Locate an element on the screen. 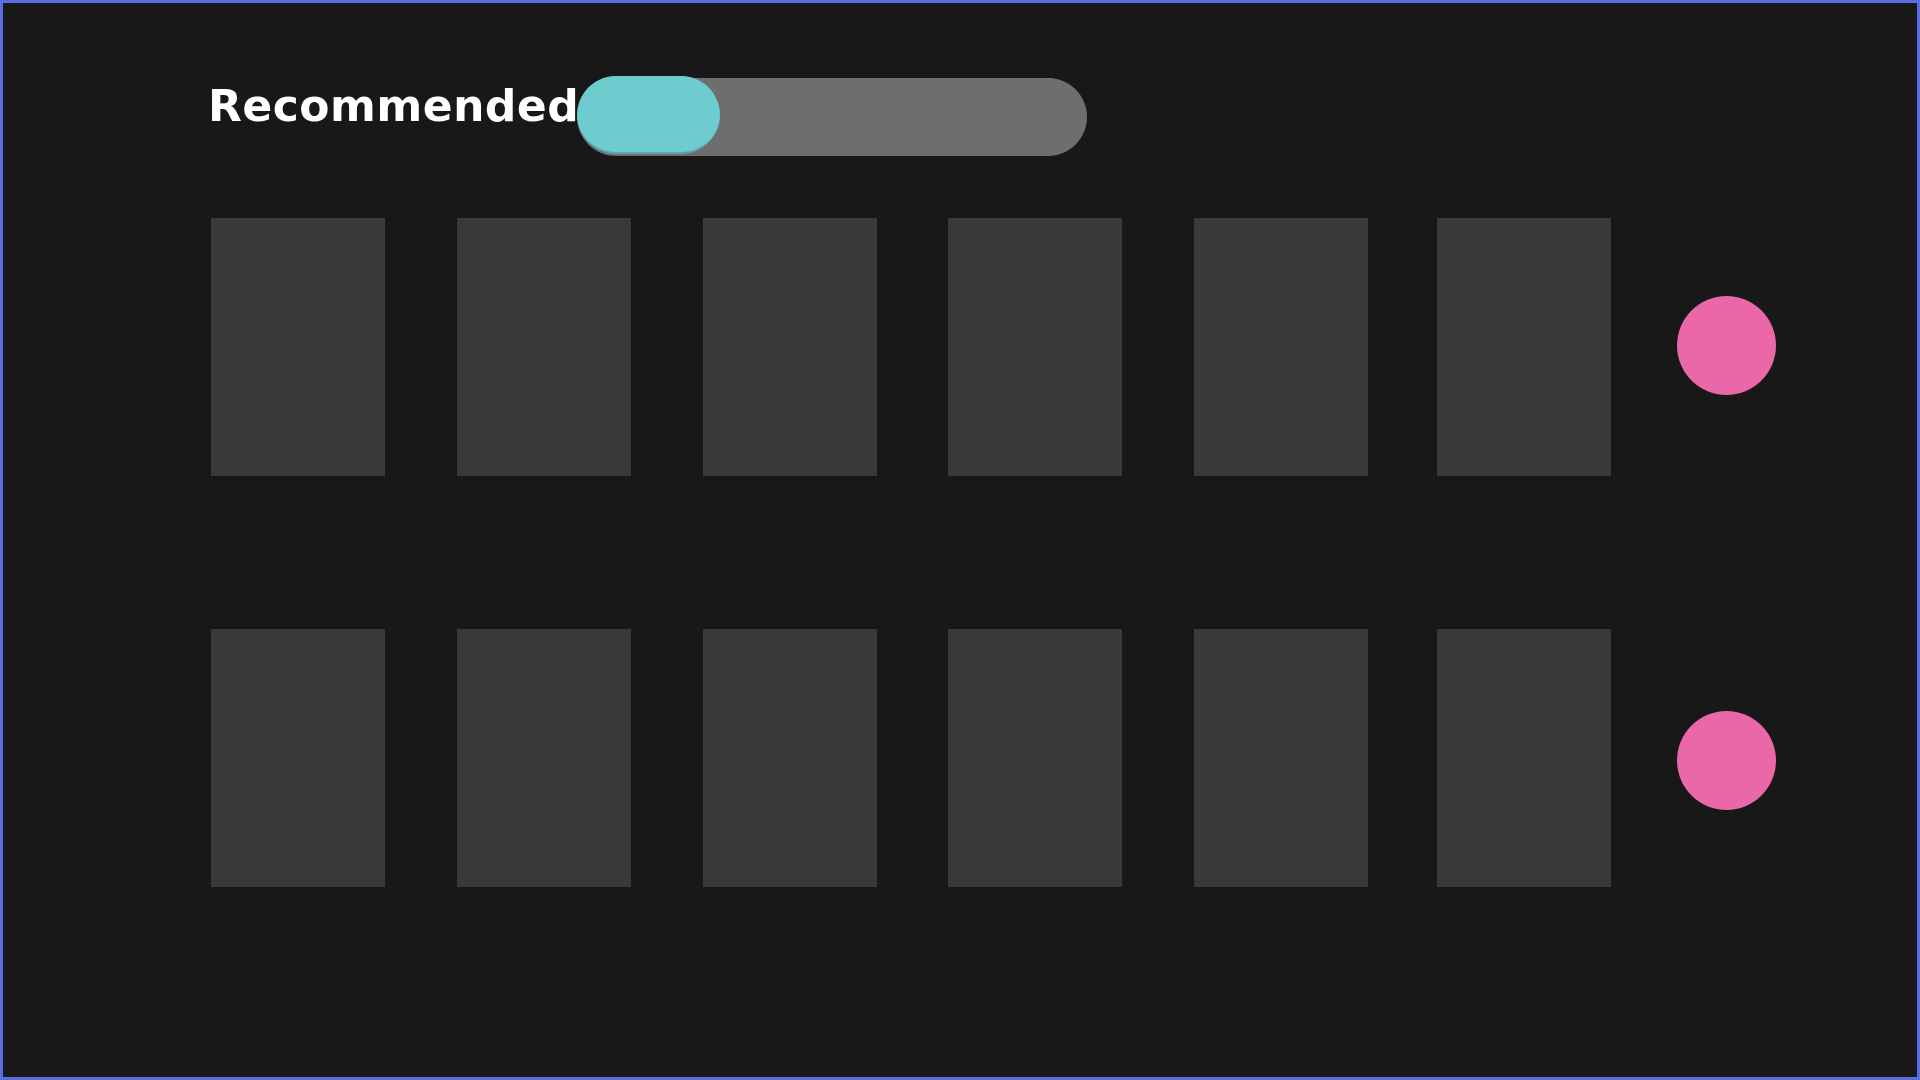  row2-action-button is located at coordinates (1726, 760).